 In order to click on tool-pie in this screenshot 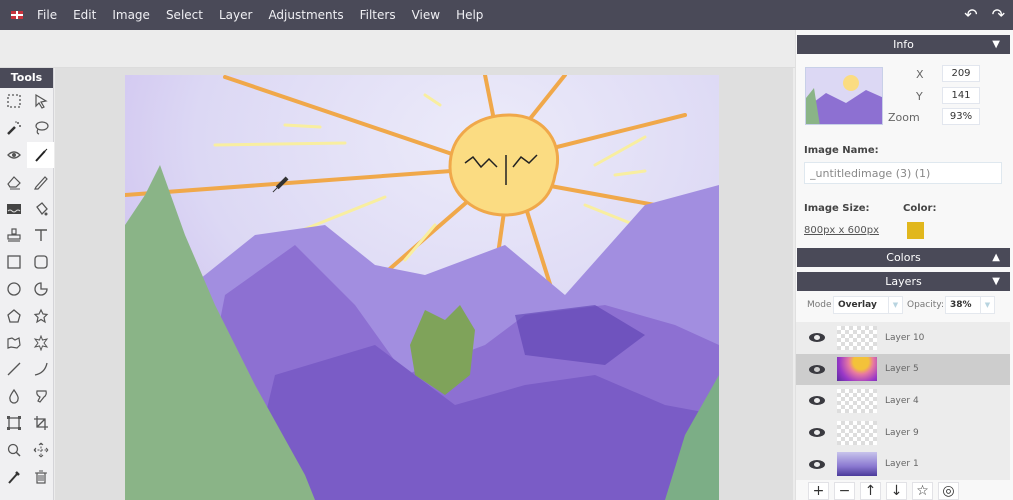, I will do `click(40, 289)`.